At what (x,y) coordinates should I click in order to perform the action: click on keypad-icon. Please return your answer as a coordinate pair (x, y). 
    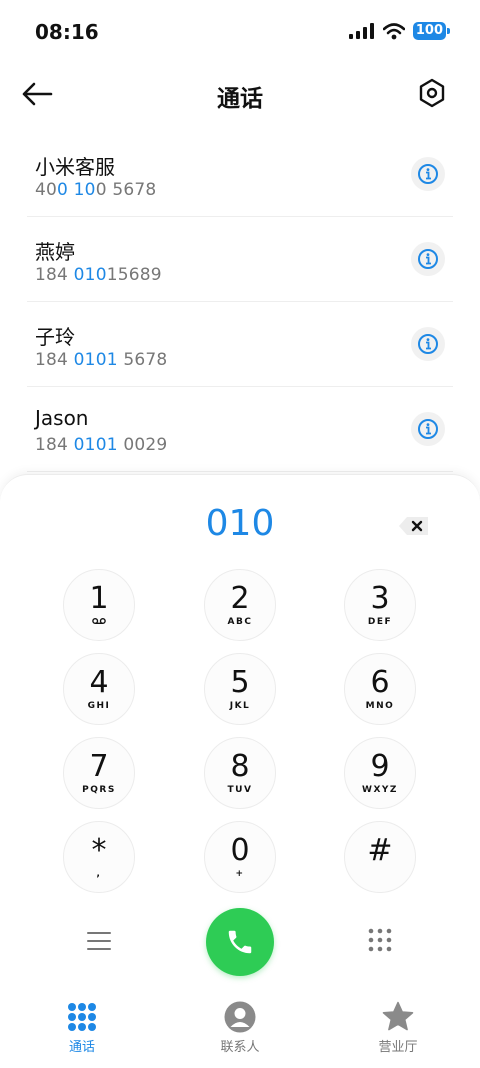
    Looking at the image, I should click on (380, 940).